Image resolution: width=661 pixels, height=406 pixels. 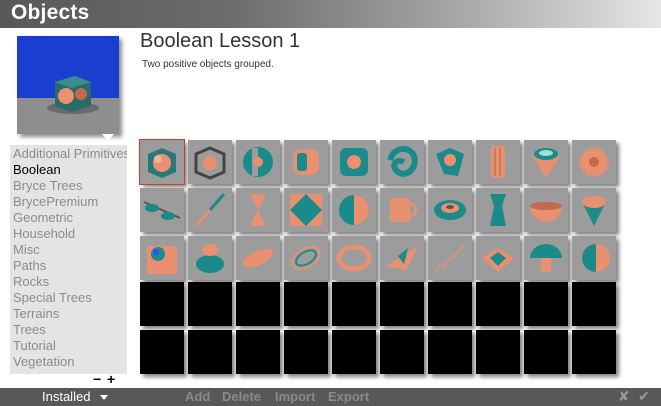 I want to click on confirm-check-icon: ✔, so click(x=644, y=396).